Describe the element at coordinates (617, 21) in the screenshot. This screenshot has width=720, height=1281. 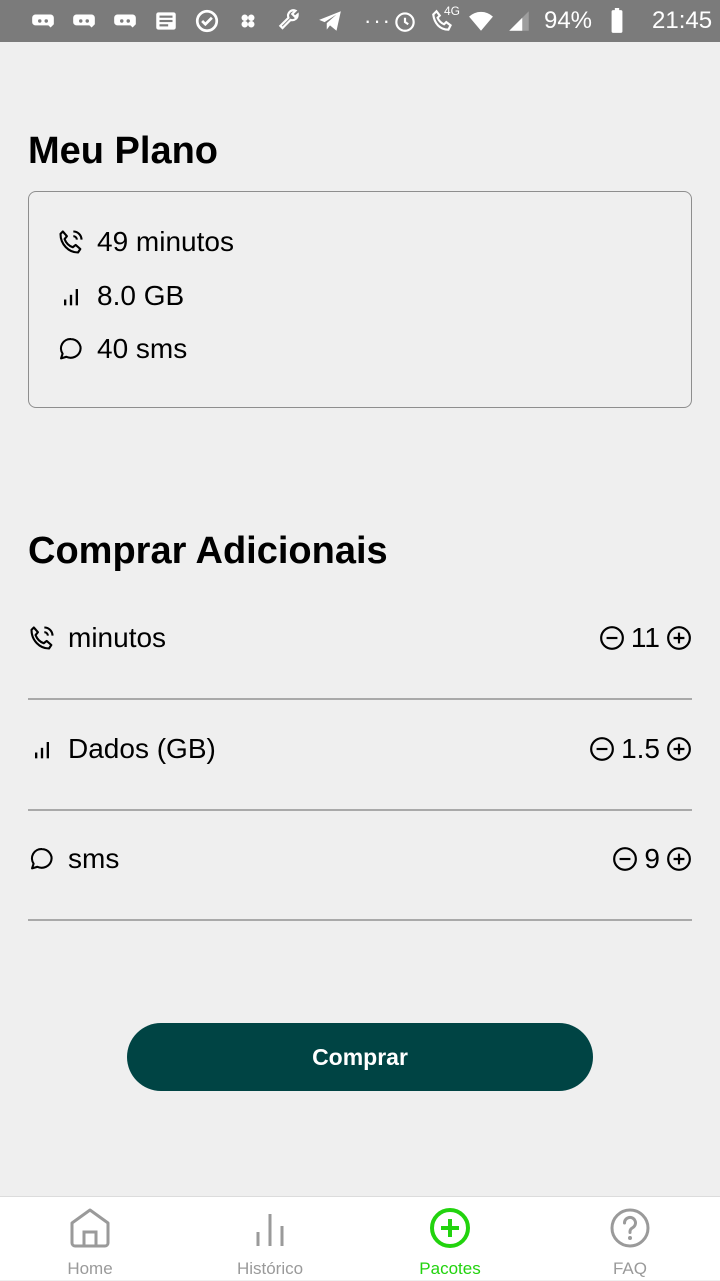
I see `battery-icon` at that location.